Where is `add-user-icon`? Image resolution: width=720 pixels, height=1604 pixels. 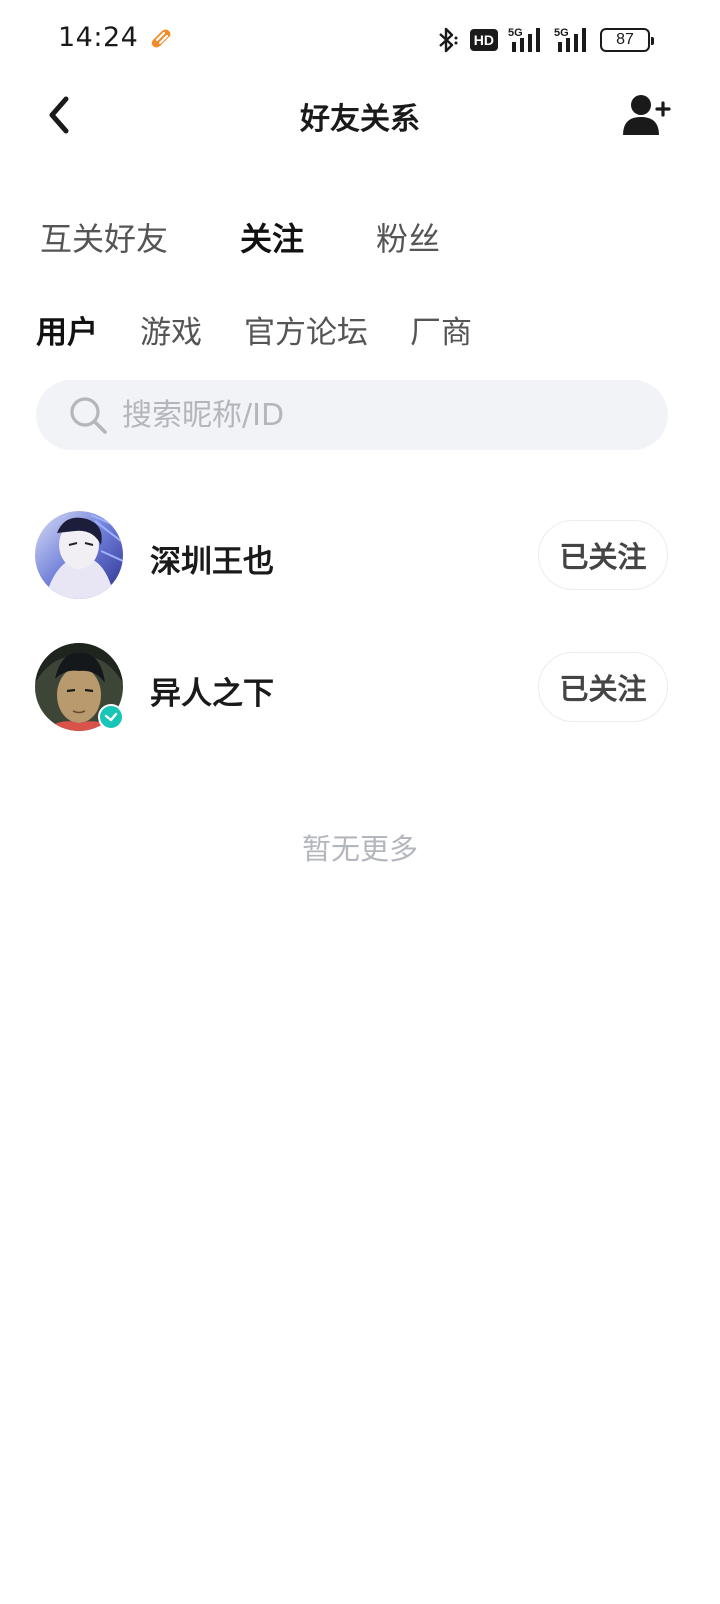 add-user-icon is located at coordinates (647, 115).